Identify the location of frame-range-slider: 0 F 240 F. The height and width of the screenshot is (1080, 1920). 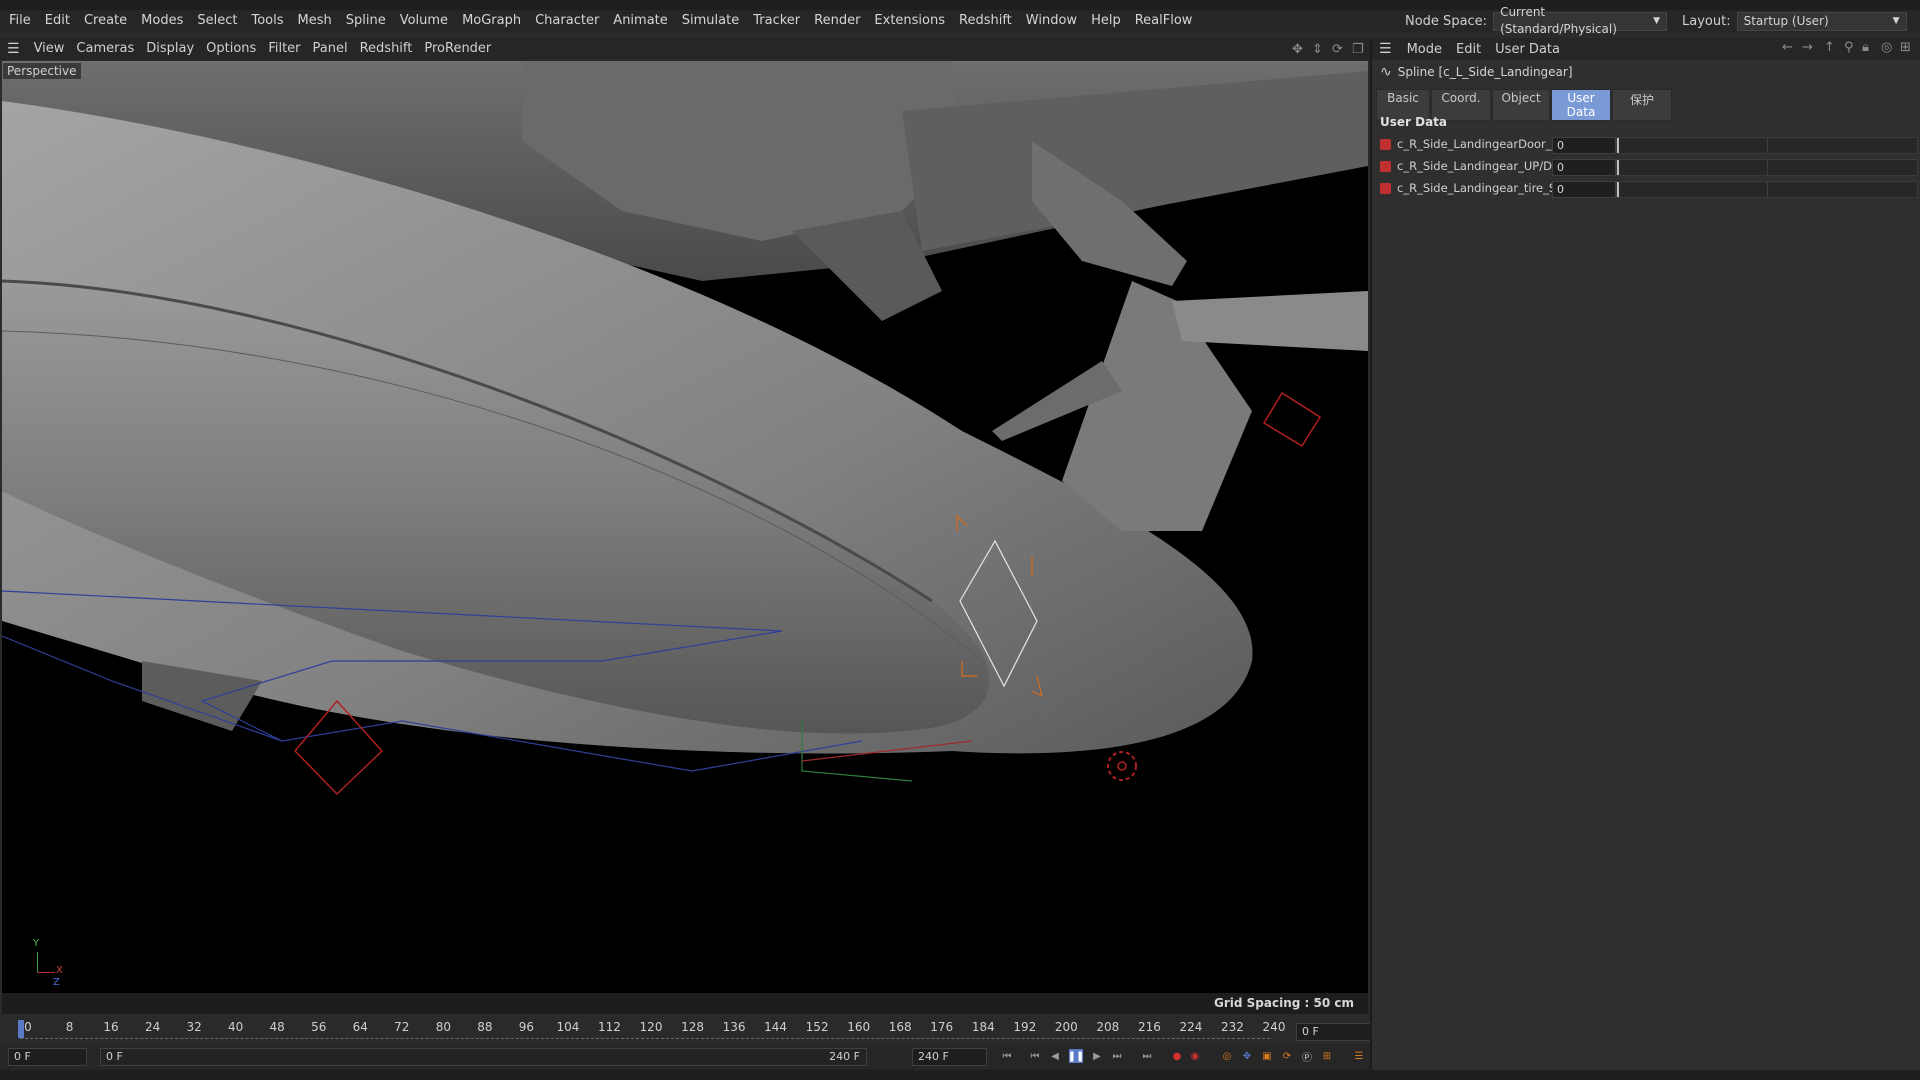
(483, 1057).